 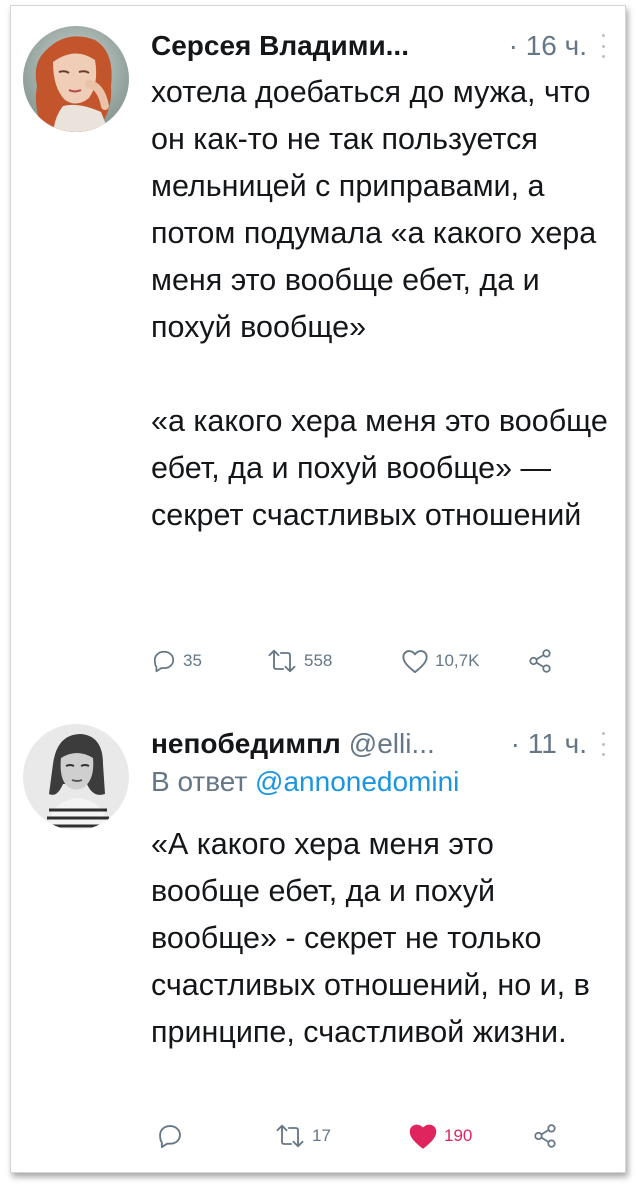 What do you see at coordinates (361, 1136) in the screenshot?
I see `tweet-actions: 17 190` at bounding box center [361, 1136].